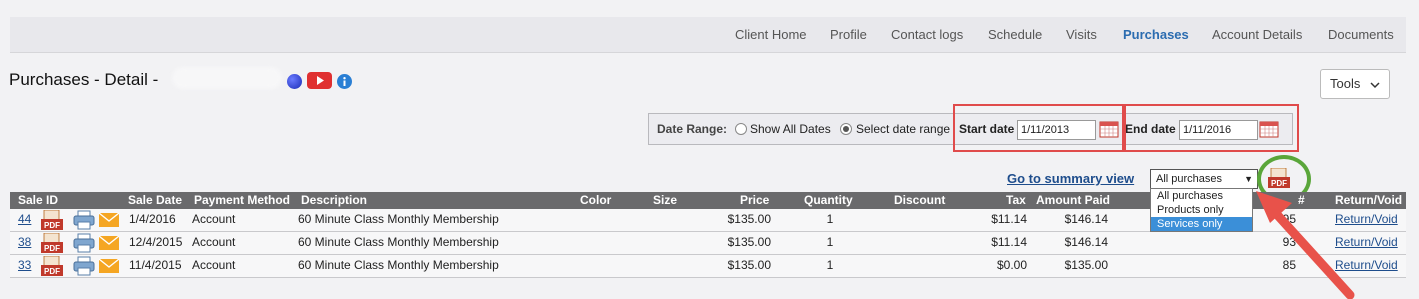 The image size is (1419, 299). I want to click on play-icon, so click(320, 80).